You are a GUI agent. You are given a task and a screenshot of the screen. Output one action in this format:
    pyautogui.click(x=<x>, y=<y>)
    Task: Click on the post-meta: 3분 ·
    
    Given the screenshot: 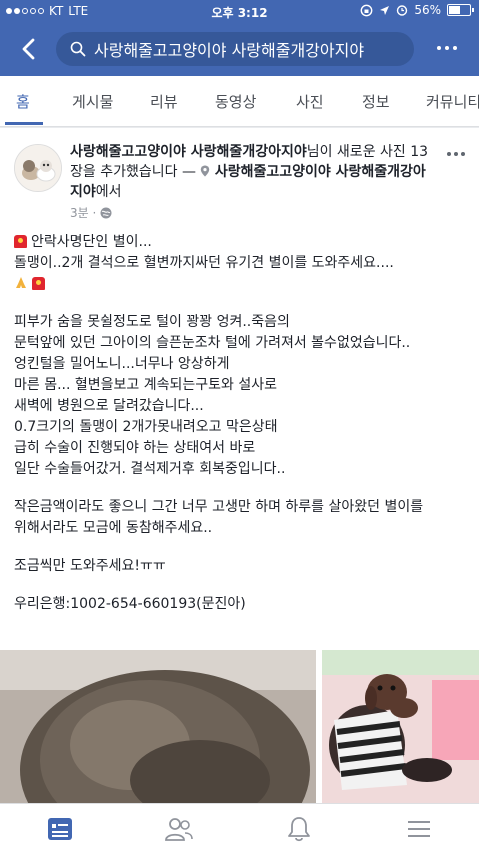 What is the action you would take?
    pyautogui.click(x=91, y=212)
    